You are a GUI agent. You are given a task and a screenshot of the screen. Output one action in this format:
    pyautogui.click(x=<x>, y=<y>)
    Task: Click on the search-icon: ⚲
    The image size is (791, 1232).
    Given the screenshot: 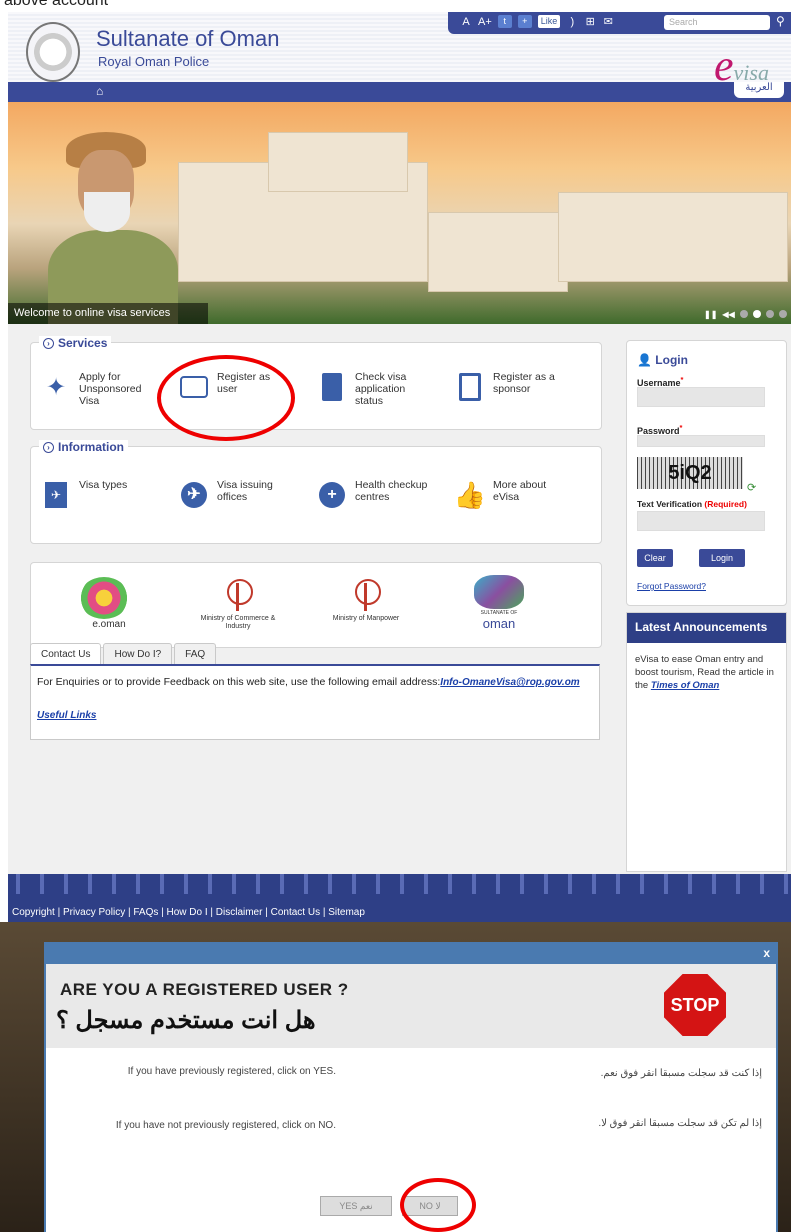 What is the action you would take?
    pyautogui.click(x=780, y=21)
    